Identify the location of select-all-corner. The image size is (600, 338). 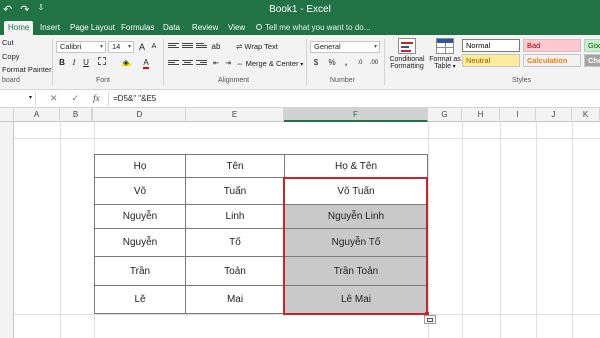
(7, 115).